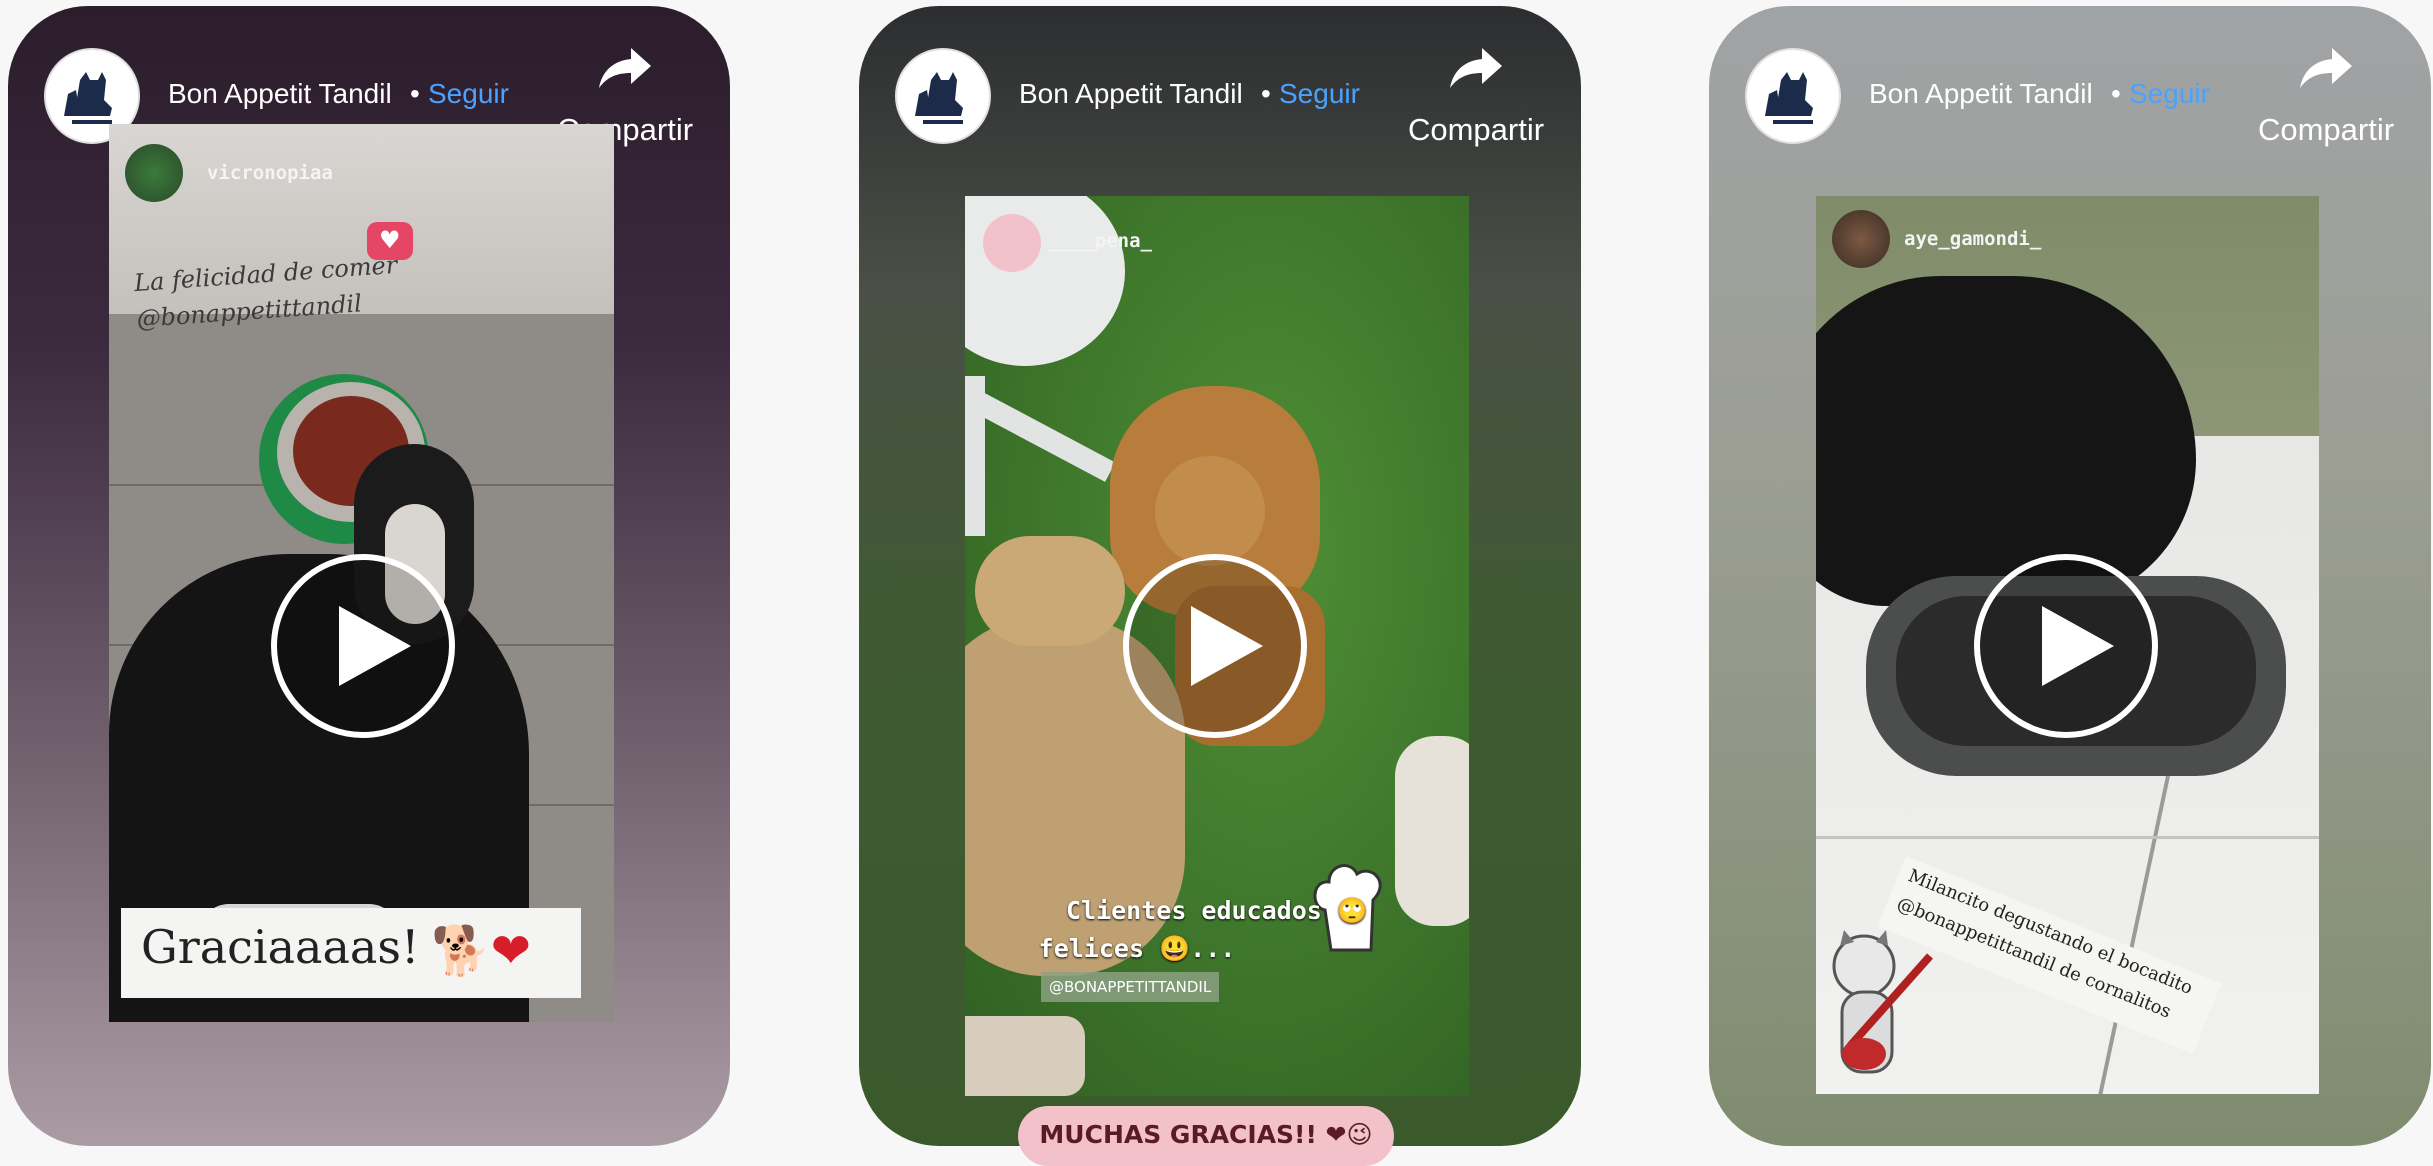  Describe the element at coordinates (1206, 1136) in the screenshot. I see `thanks-banner: MUCHAS GRACIAS!! ❤😉` at that location.